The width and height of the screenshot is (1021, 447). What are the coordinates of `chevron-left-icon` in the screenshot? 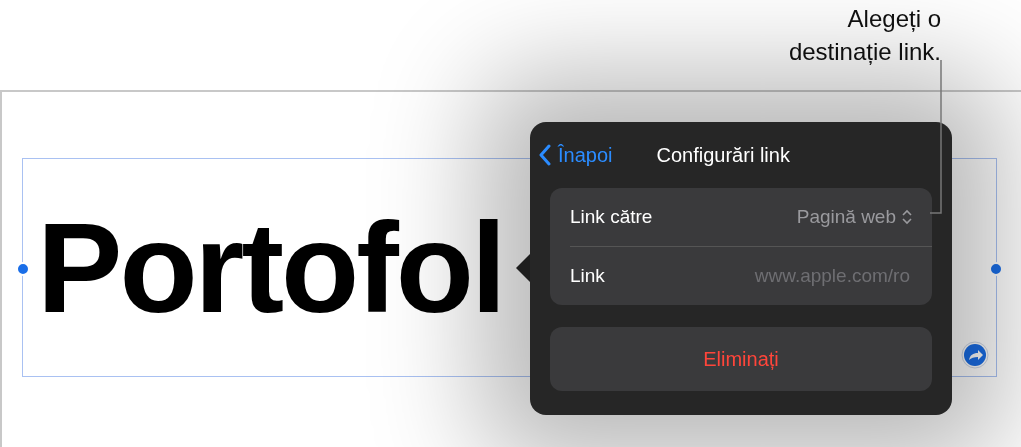 It's located at (545, 155).